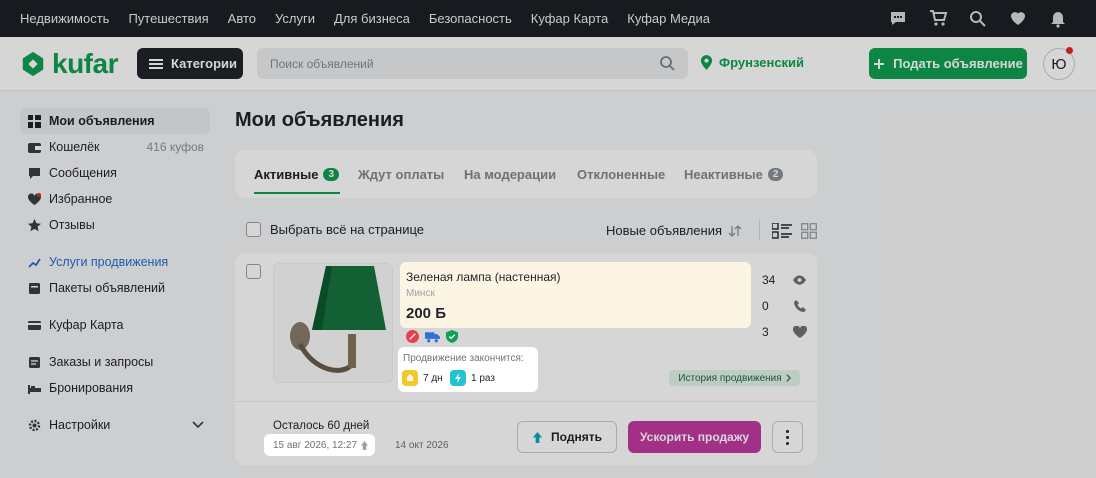  I want to click on topnav-link-business: Для бизнеса, so click(372, 18).